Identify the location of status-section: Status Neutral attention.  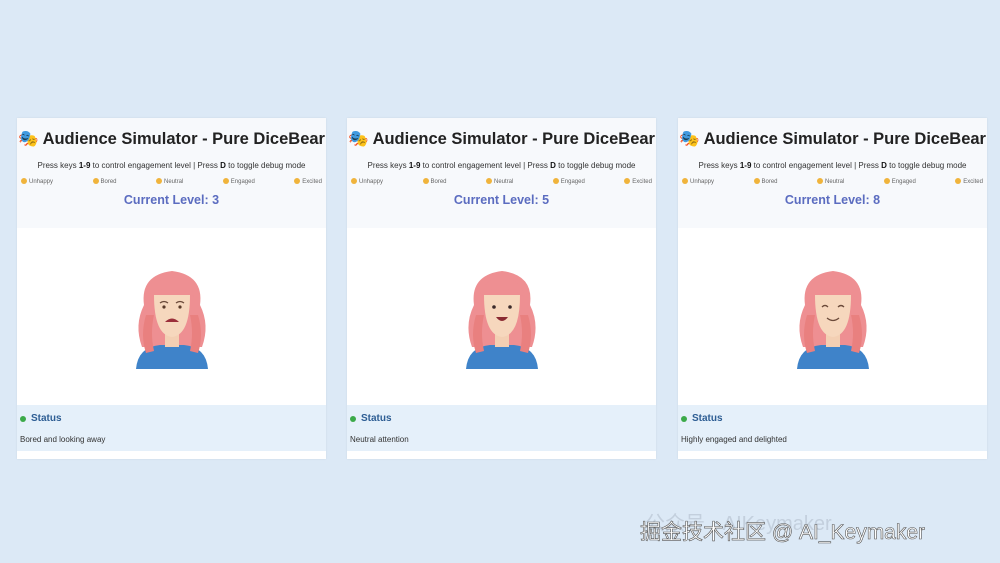
(501, 428).